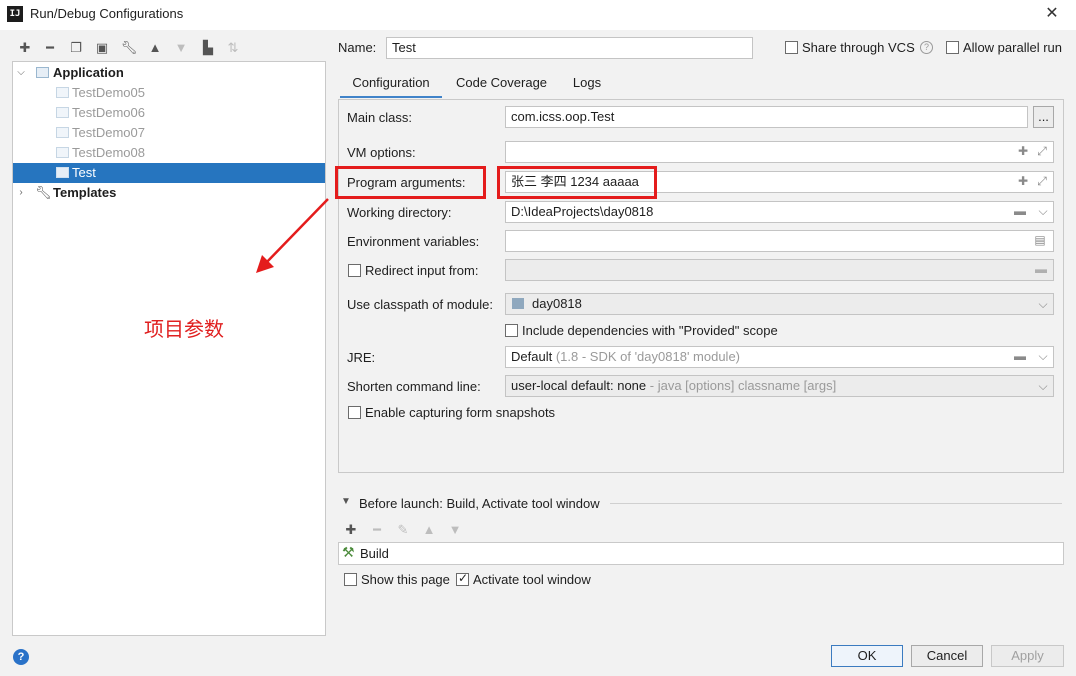  What do you see at coordinates (501, 83) in the screenshot?
I see `tab-code-coverage: Code Coverage` at bounding box center [501, 83].